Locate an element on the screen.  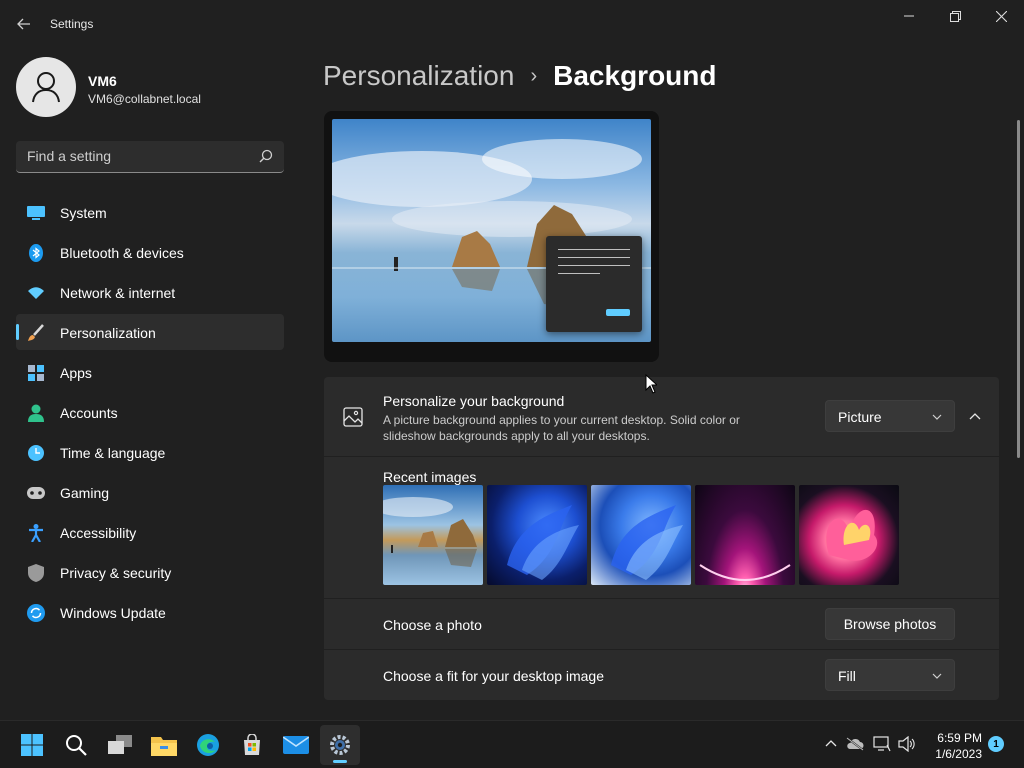
accessibility-icon is located at coordinates (36, 533).